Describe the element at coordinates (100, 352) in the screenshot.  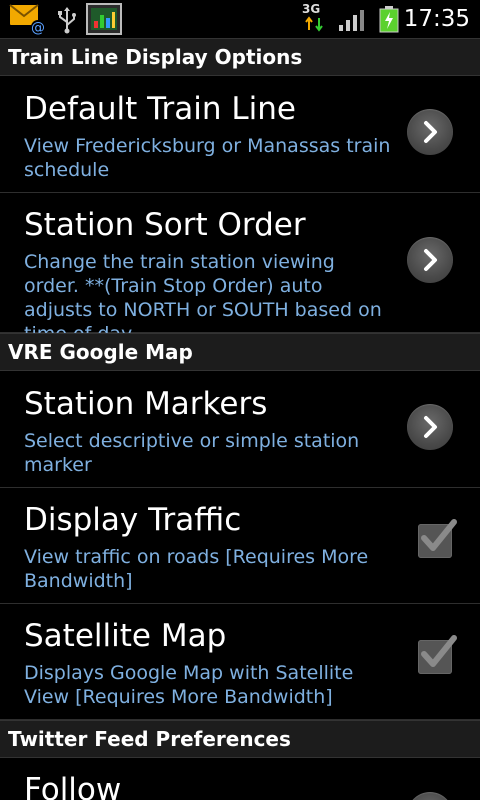
I see `section-header-label: VRE Google Map` at that location.